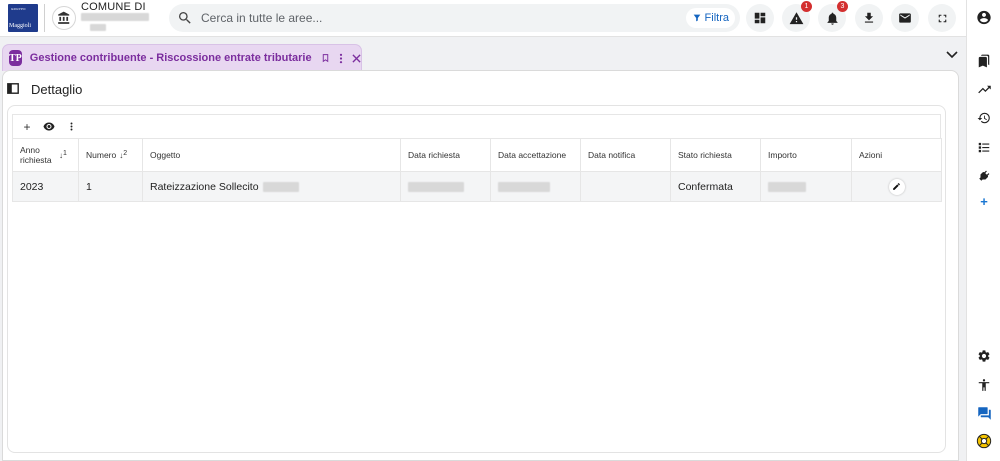  Describe the element at coordinates (984, 385) in the screenshot. I see `accessibility-icon` at that location.